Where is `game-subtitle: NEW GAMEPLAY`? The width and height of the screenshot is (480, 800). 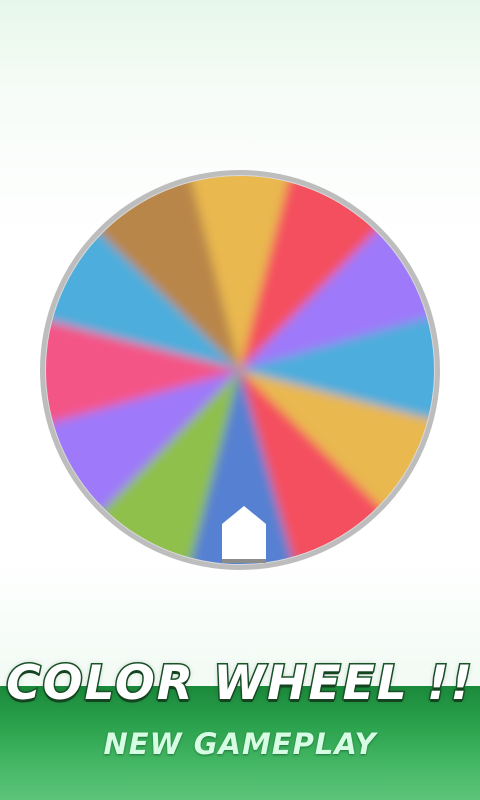
game-subtitle: NEW GAMEPLAY is located at coordinates (240, 744).